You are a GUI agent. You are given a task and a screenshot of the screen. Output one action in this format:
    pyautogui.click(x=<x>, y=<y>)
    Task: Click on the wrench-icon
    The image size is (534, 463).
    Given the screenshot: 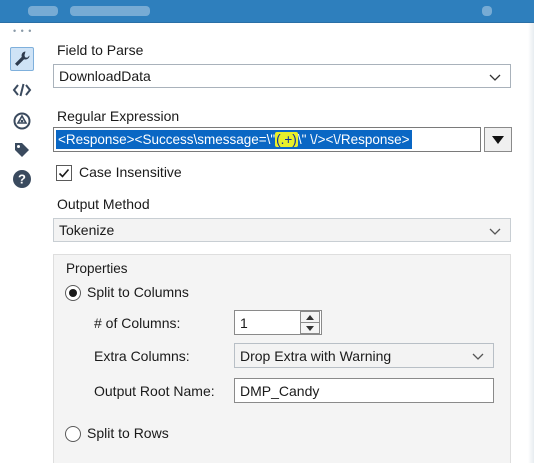 What is the action you would take?
    pyautogui.click(x=22, y=59)
    